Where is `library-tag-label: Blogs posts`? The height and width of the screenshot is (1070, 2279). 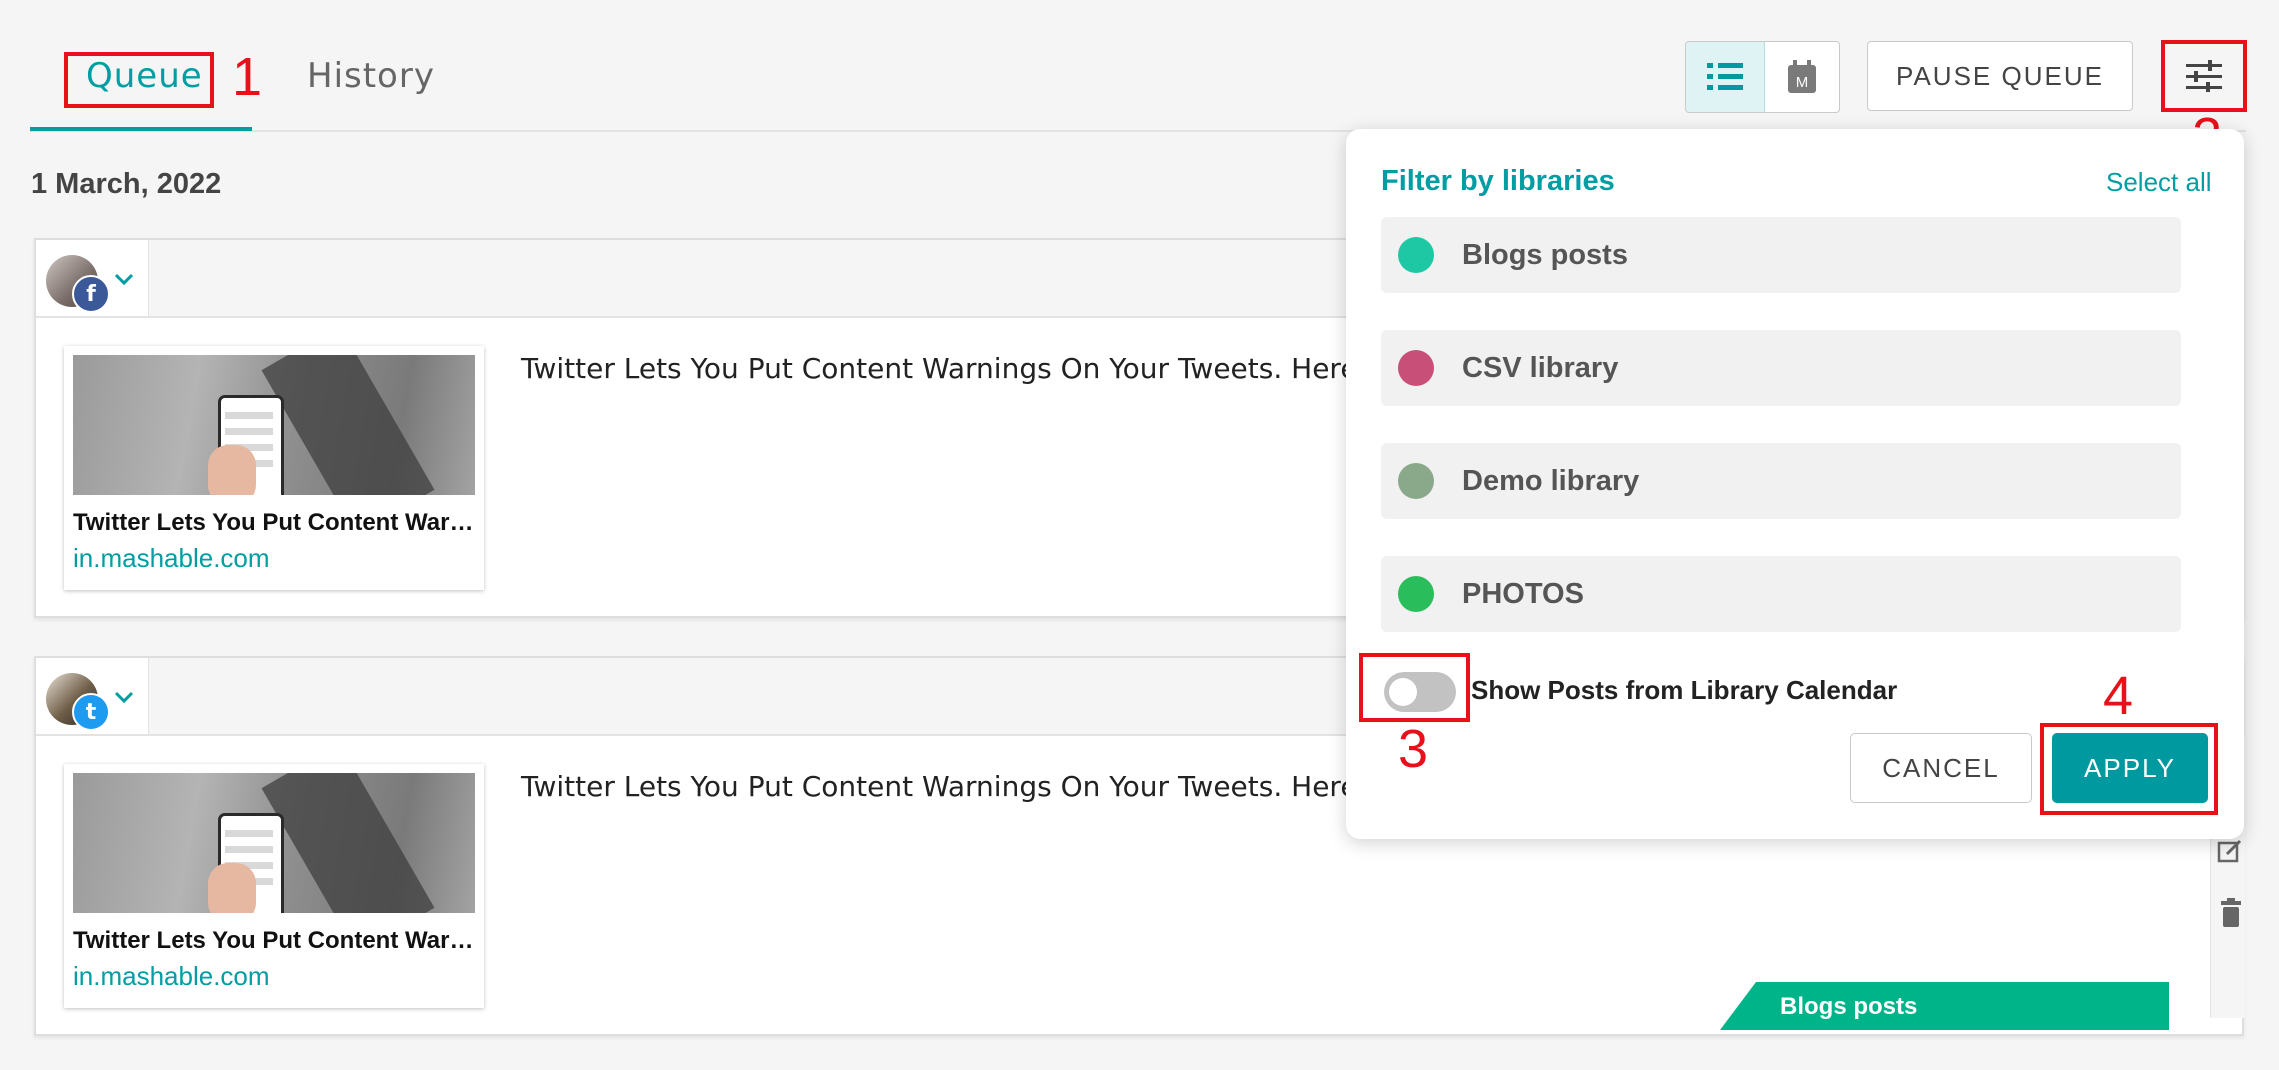 library-tag-label: Blogs posts is located at coordinates (1849, 1006).